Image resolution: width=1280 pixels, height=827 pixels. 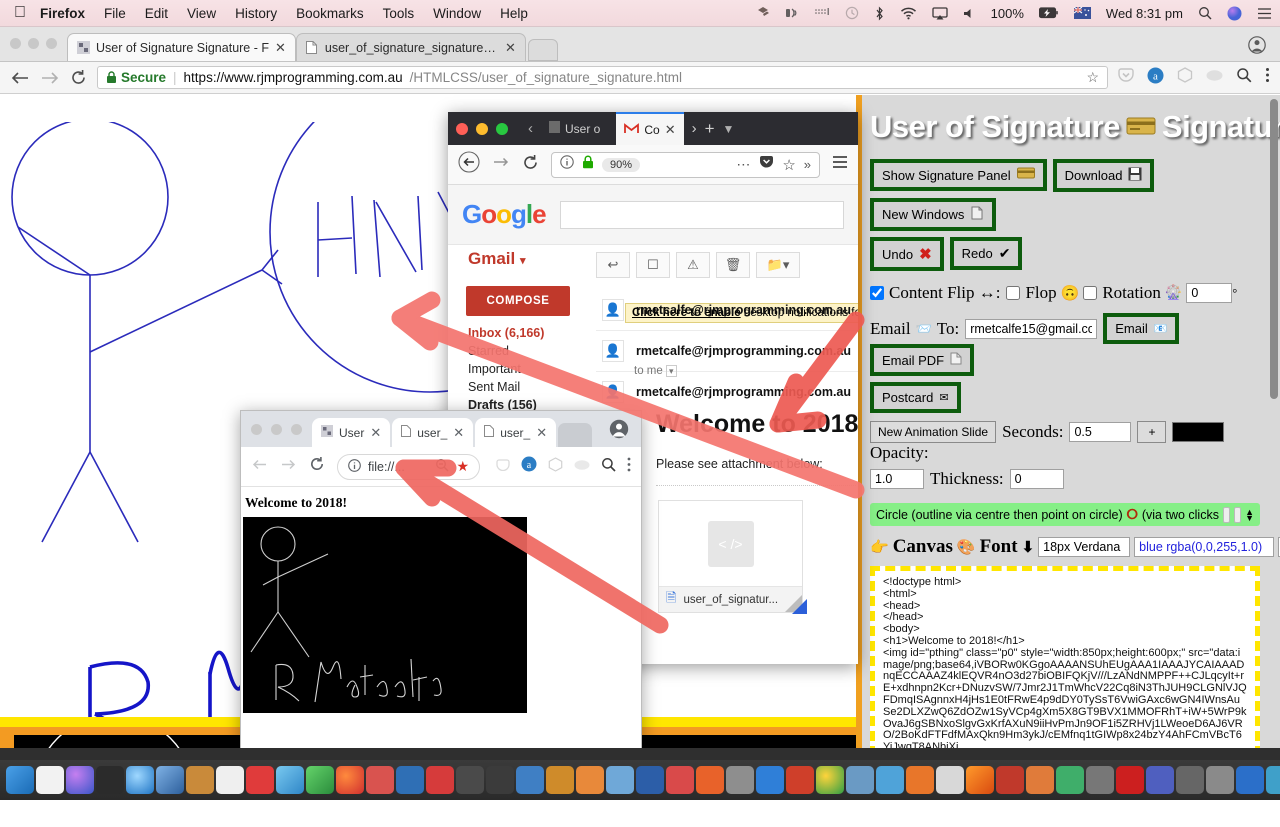 What do you see at coordinates (433, 432) in the screenshot?
I see `chrome-tab-1: user_ ✕` at bounding box center [433, 432].